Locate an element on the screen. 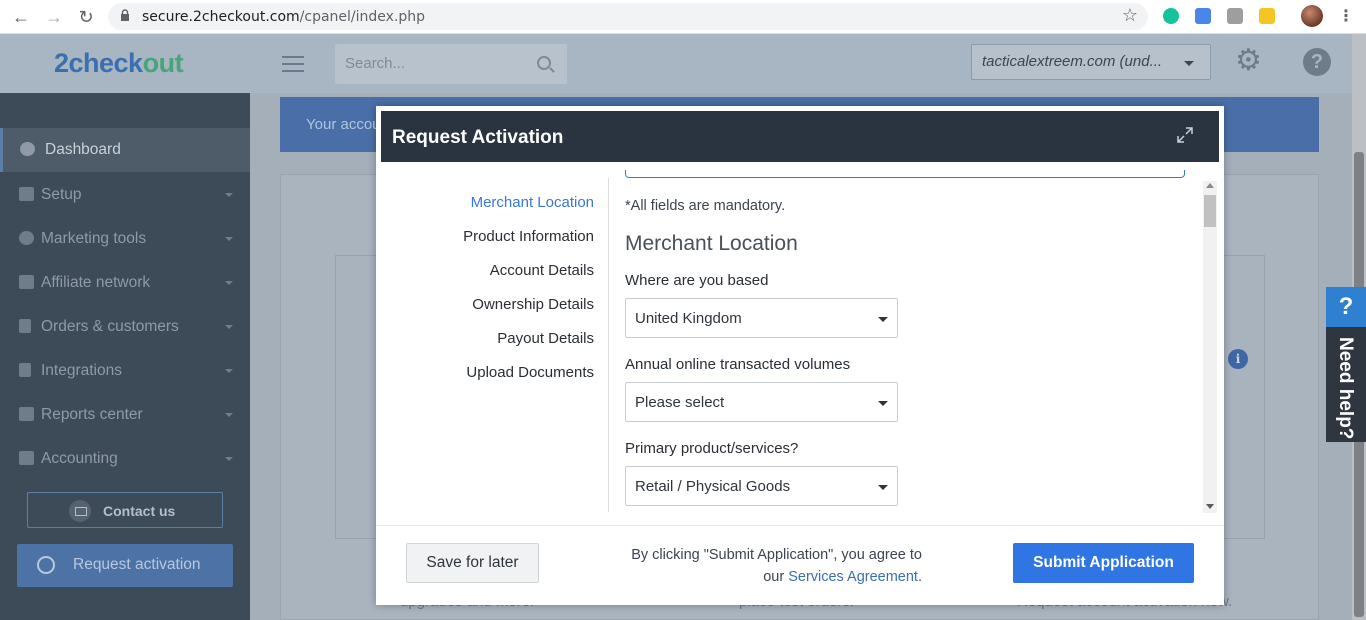 The width and height of the screenshot is (1366, 620). sidebar-item-dashboard: Dashboard is located at coordinates (125, 150).